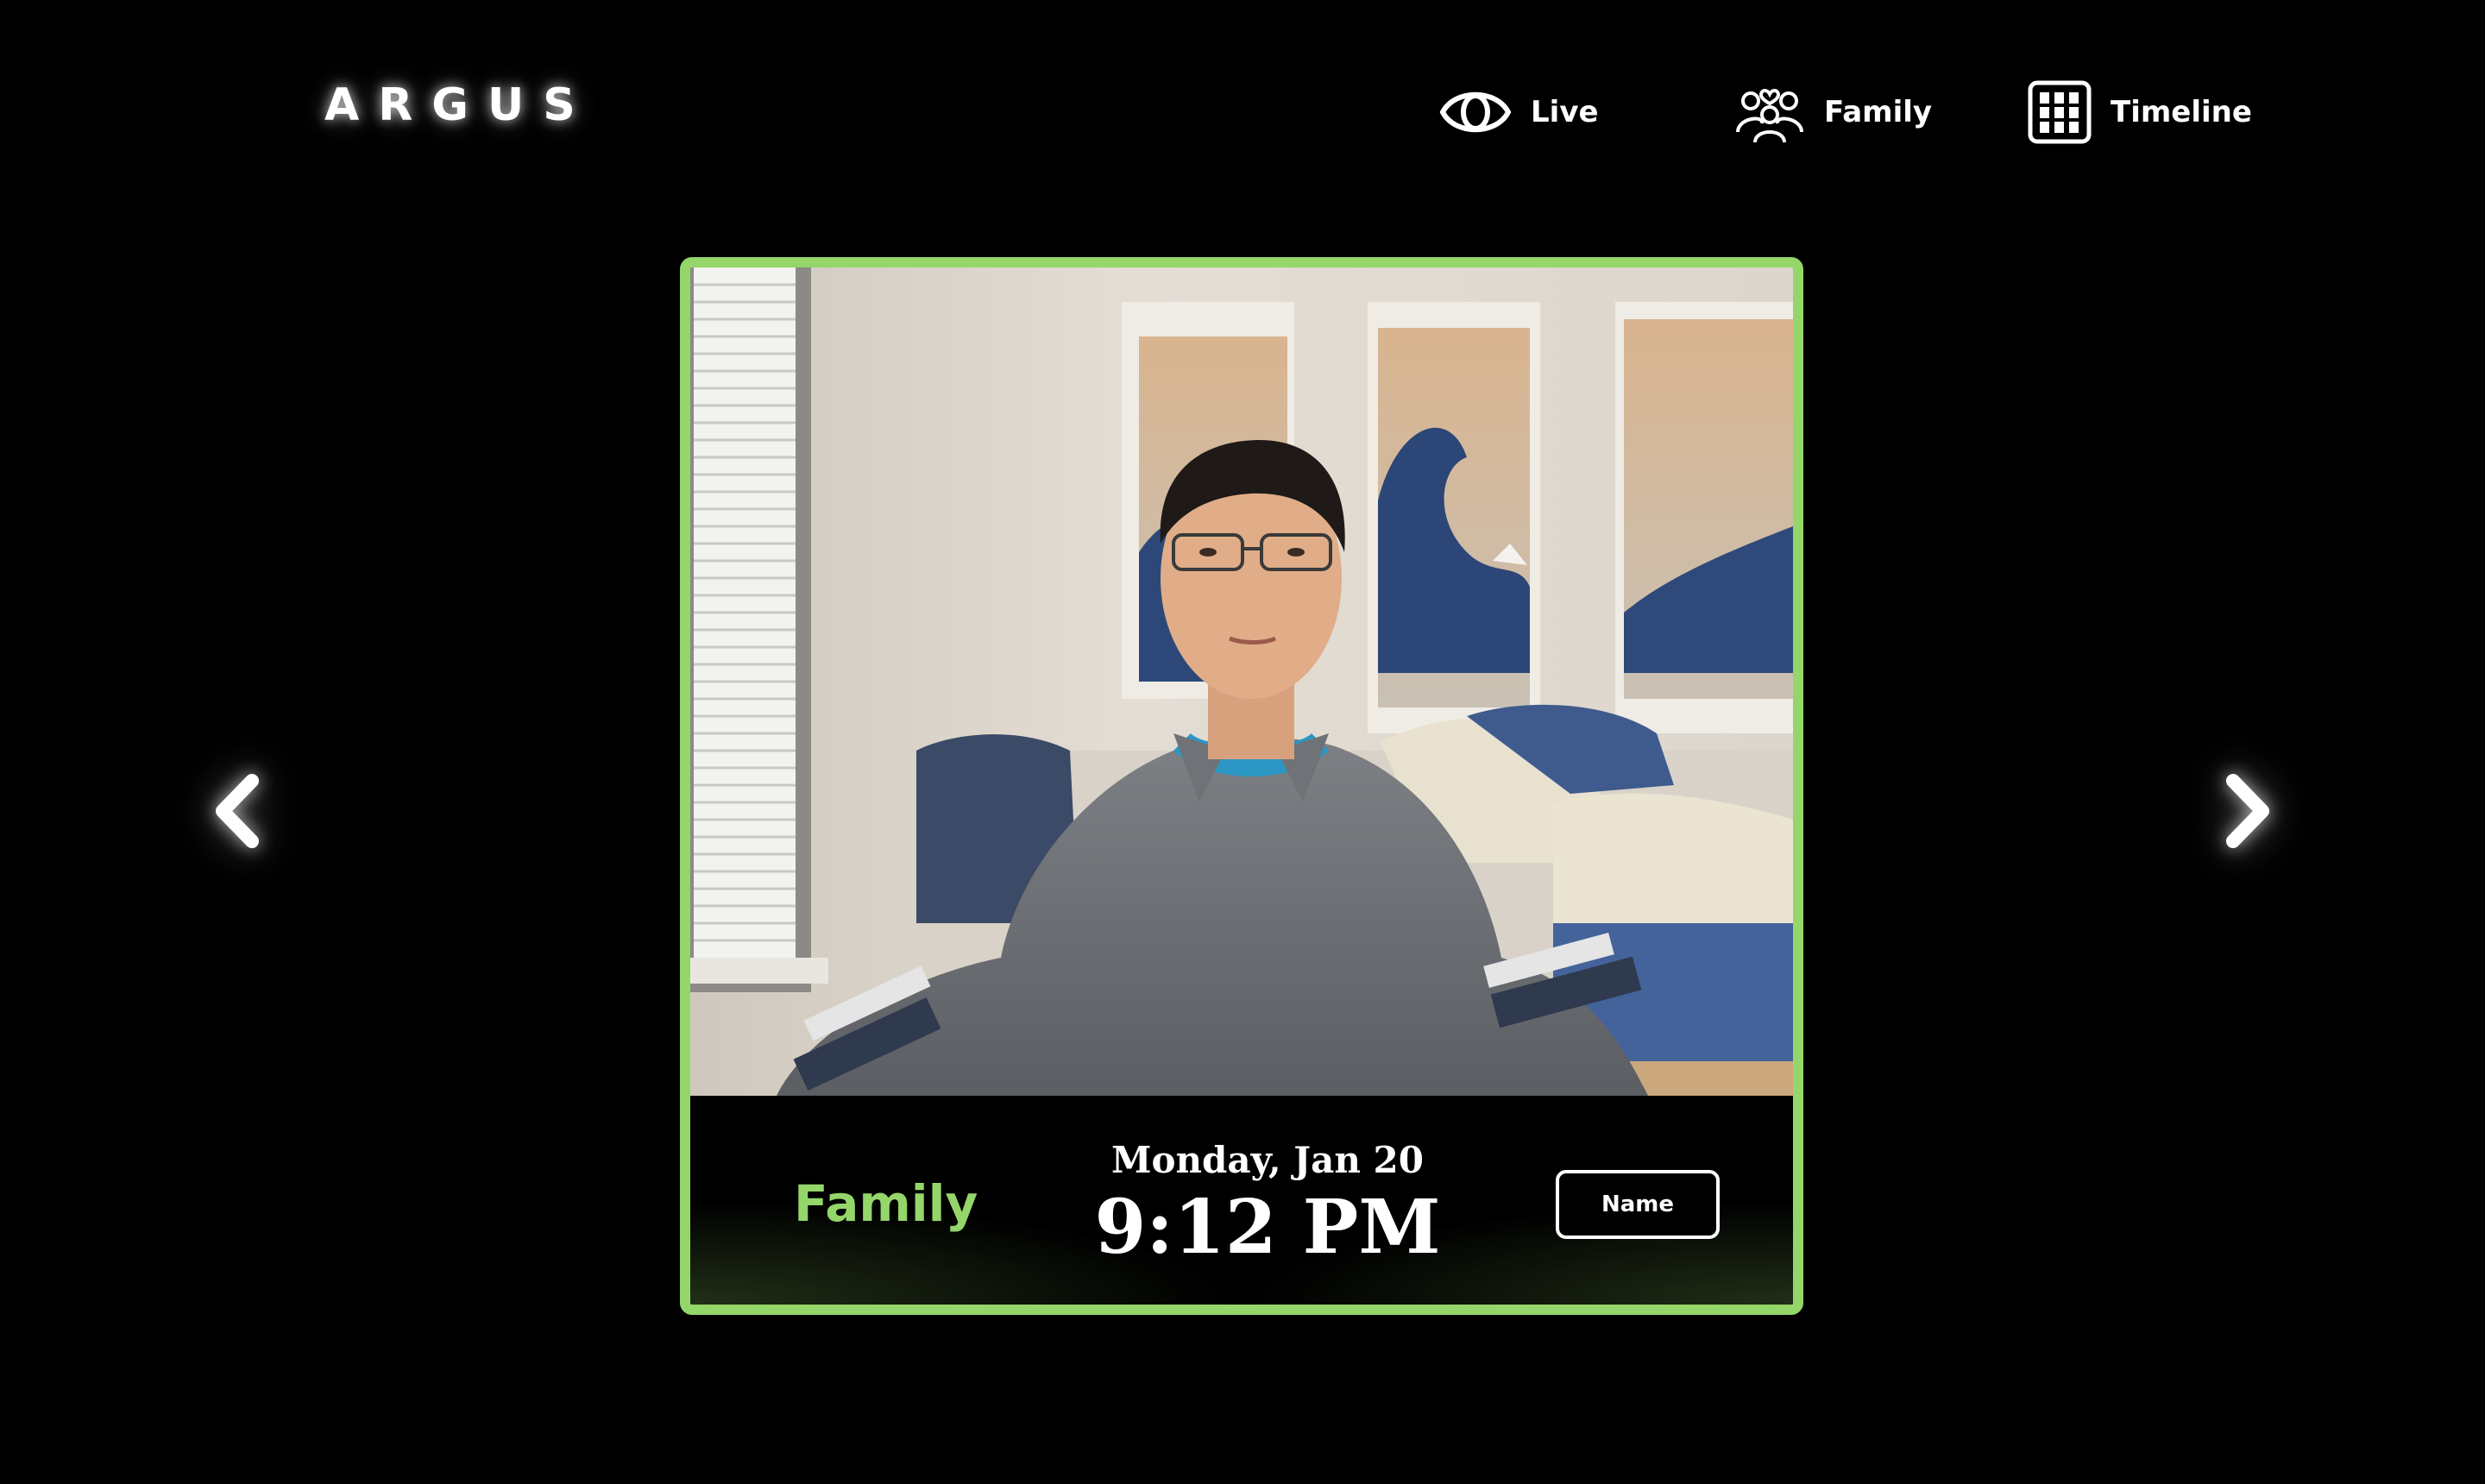  I want to click on nav-family: Family, so click(1833, 112).